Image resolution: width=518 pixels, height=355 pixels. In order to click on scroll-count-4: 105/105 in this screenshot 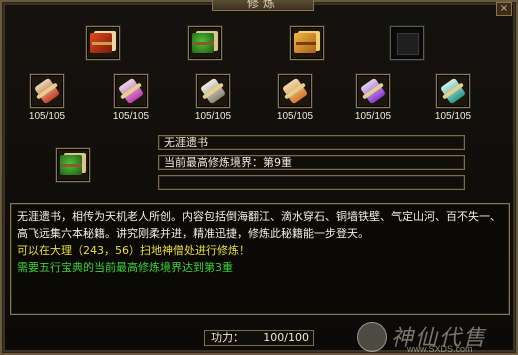, I will do `click(295, 116)`.